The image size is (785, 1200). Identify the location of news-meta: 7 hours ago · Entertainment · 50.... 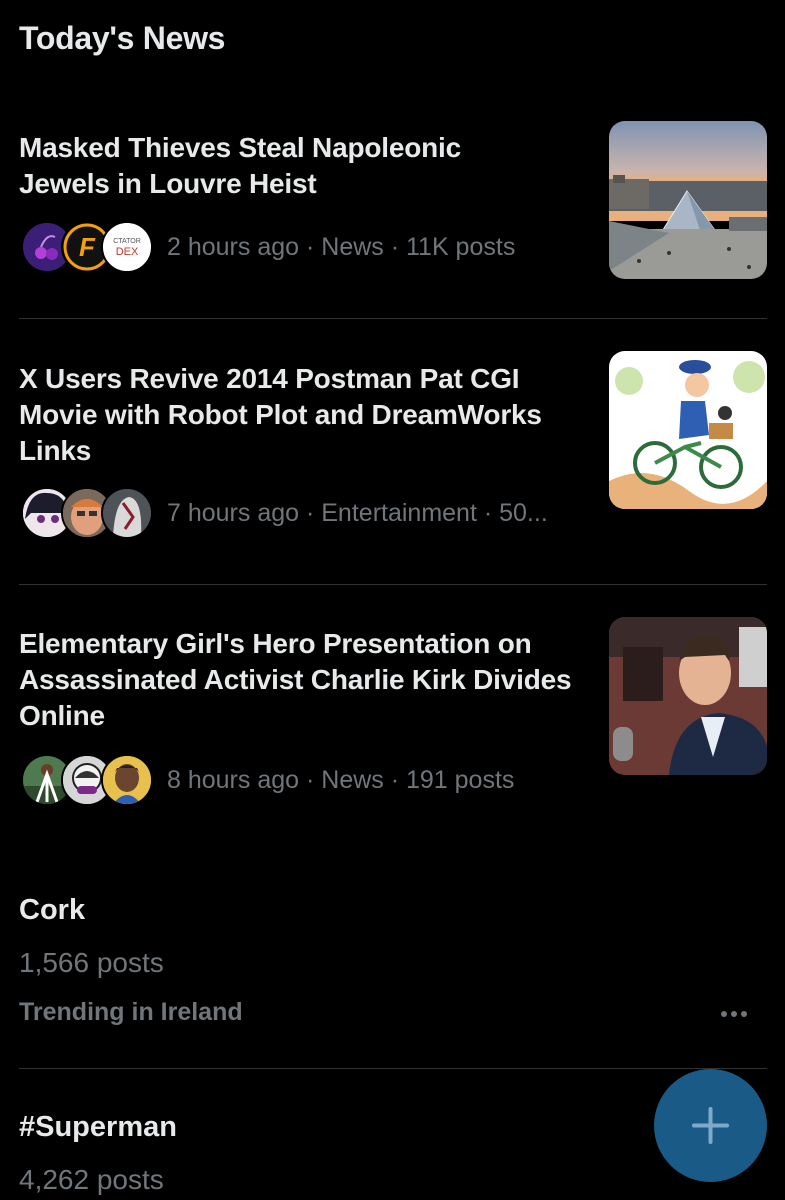
(357, 513).